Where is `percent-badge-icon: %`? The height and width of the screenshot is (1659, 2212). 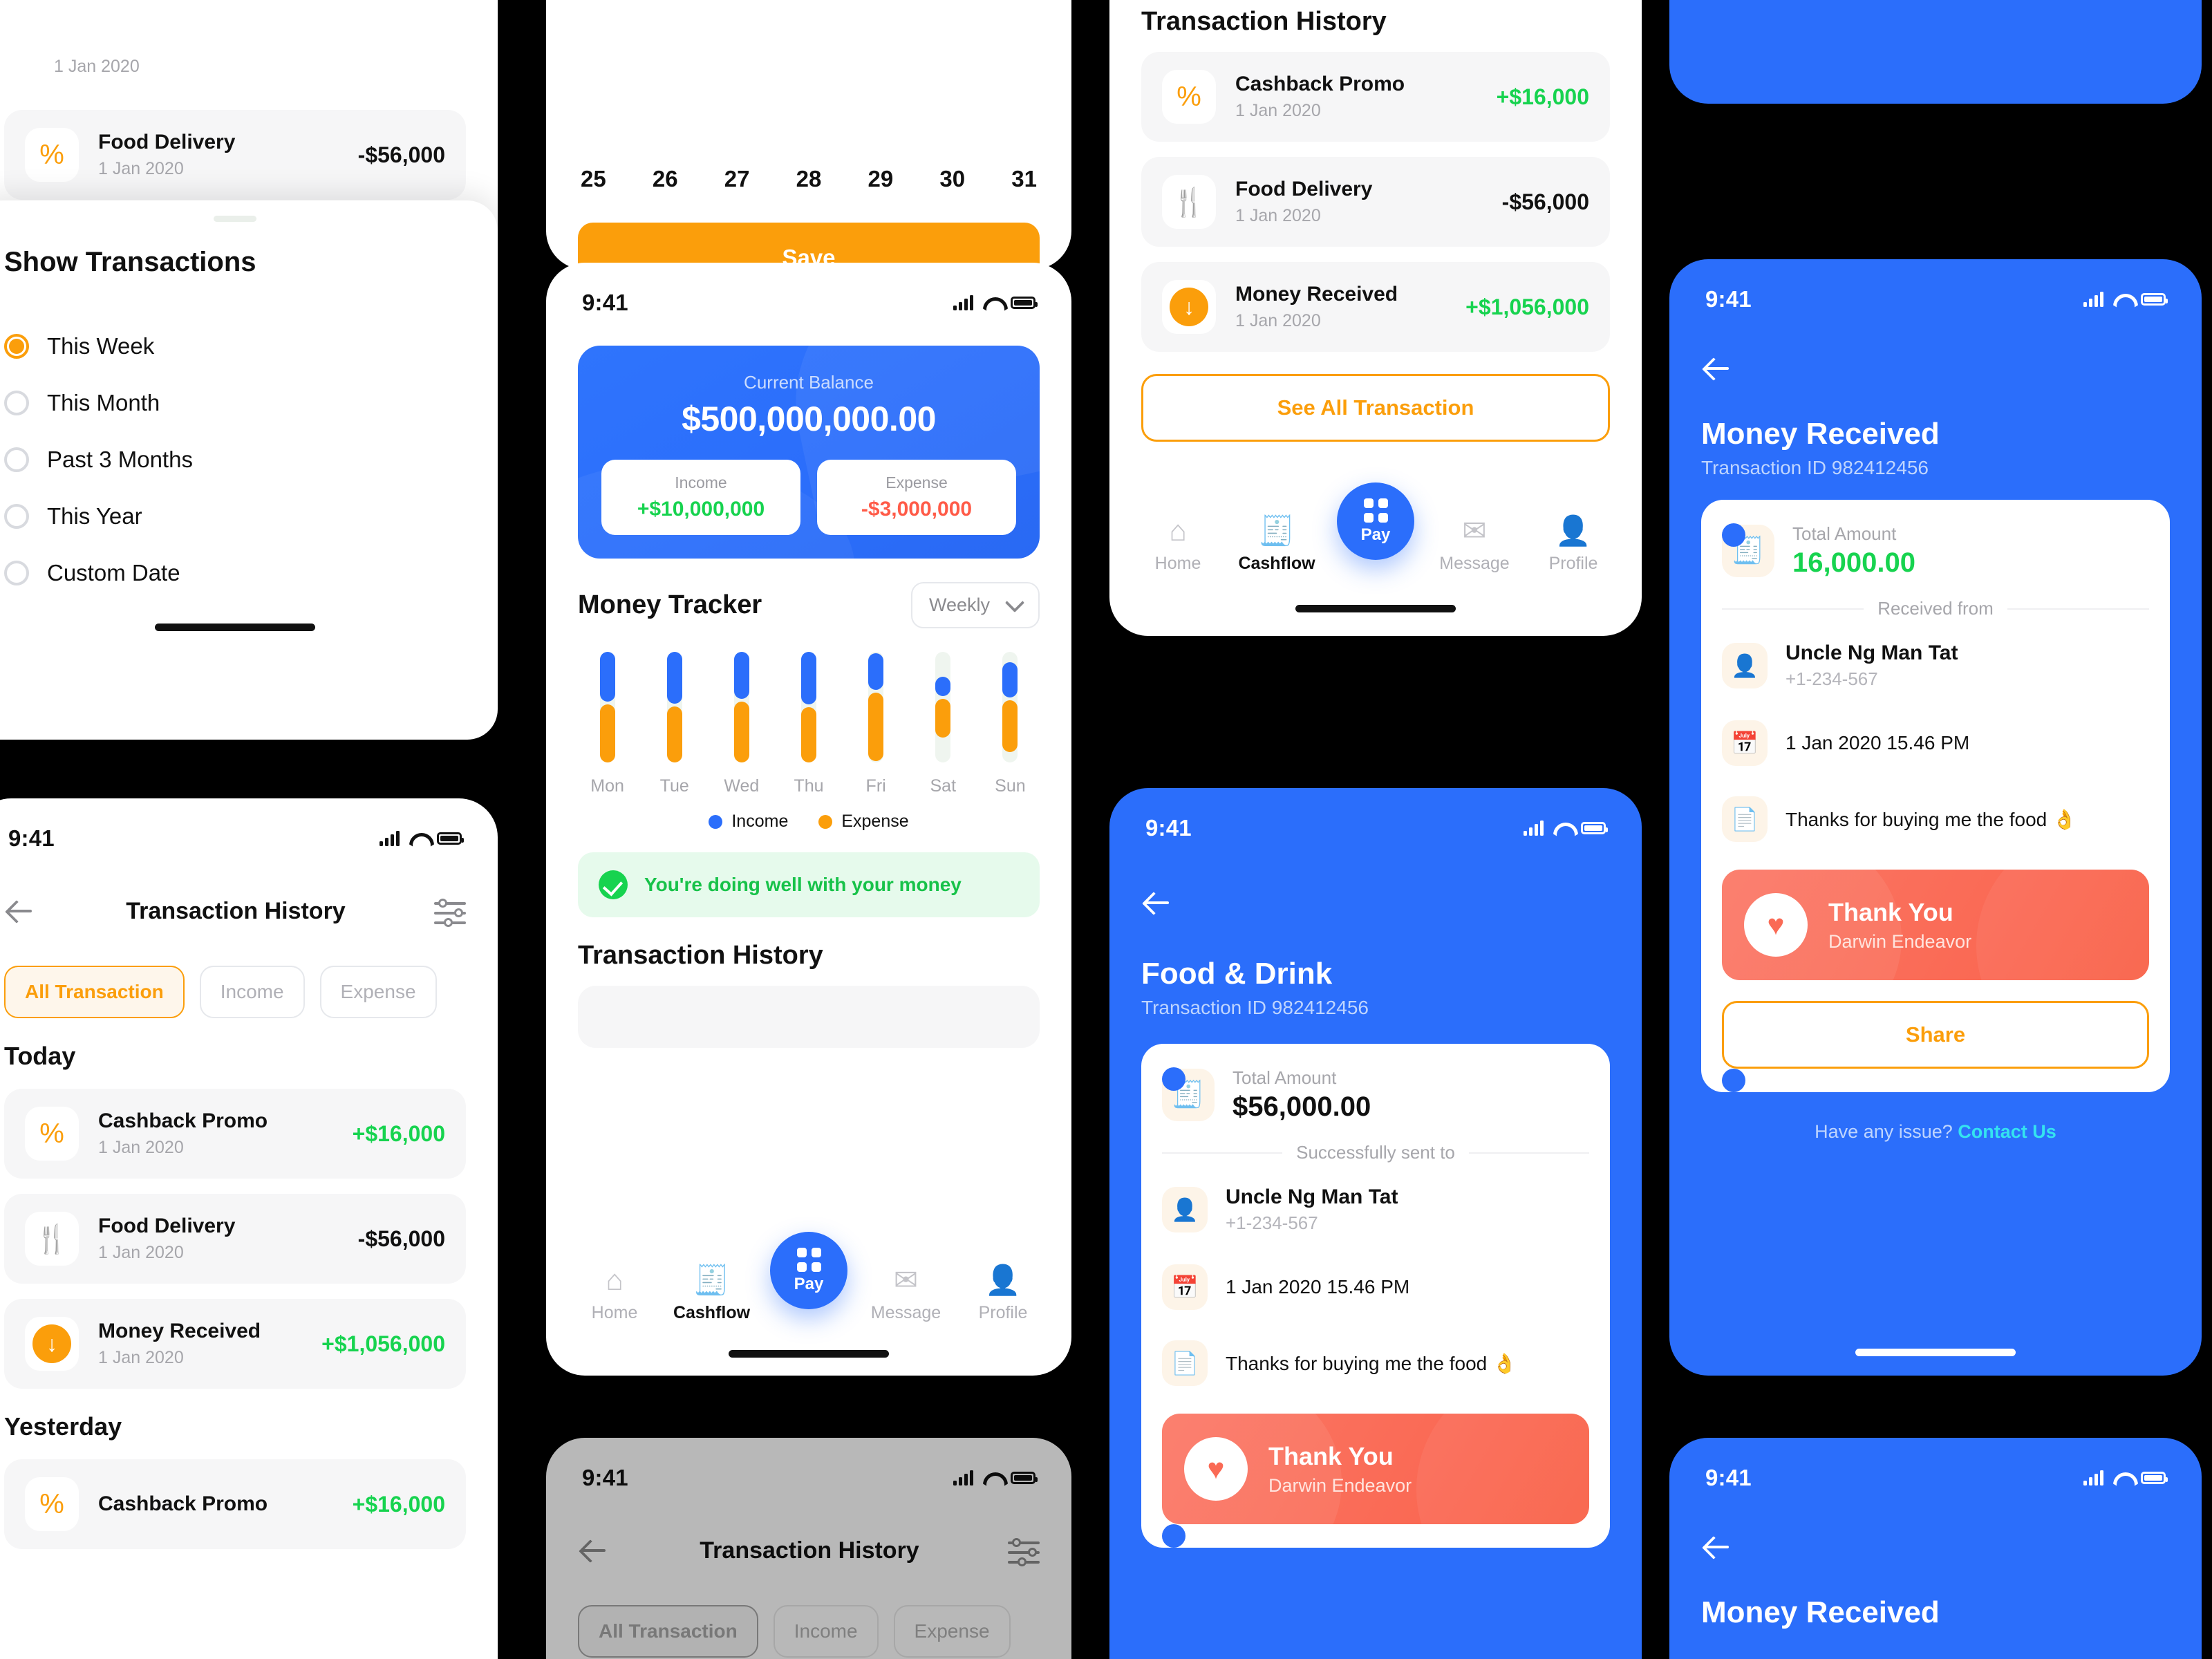
percent-badge-icon: % is located at coordinates (52, 155).